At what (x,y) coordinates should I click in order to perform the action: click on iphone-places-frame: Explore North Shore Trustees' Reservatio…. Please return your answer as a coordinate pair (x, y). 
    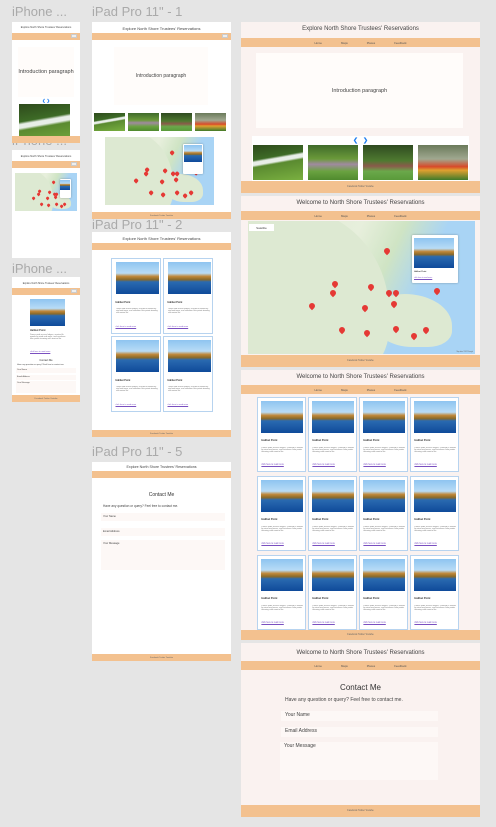
    Looking at the image, I should click on (46, 339).